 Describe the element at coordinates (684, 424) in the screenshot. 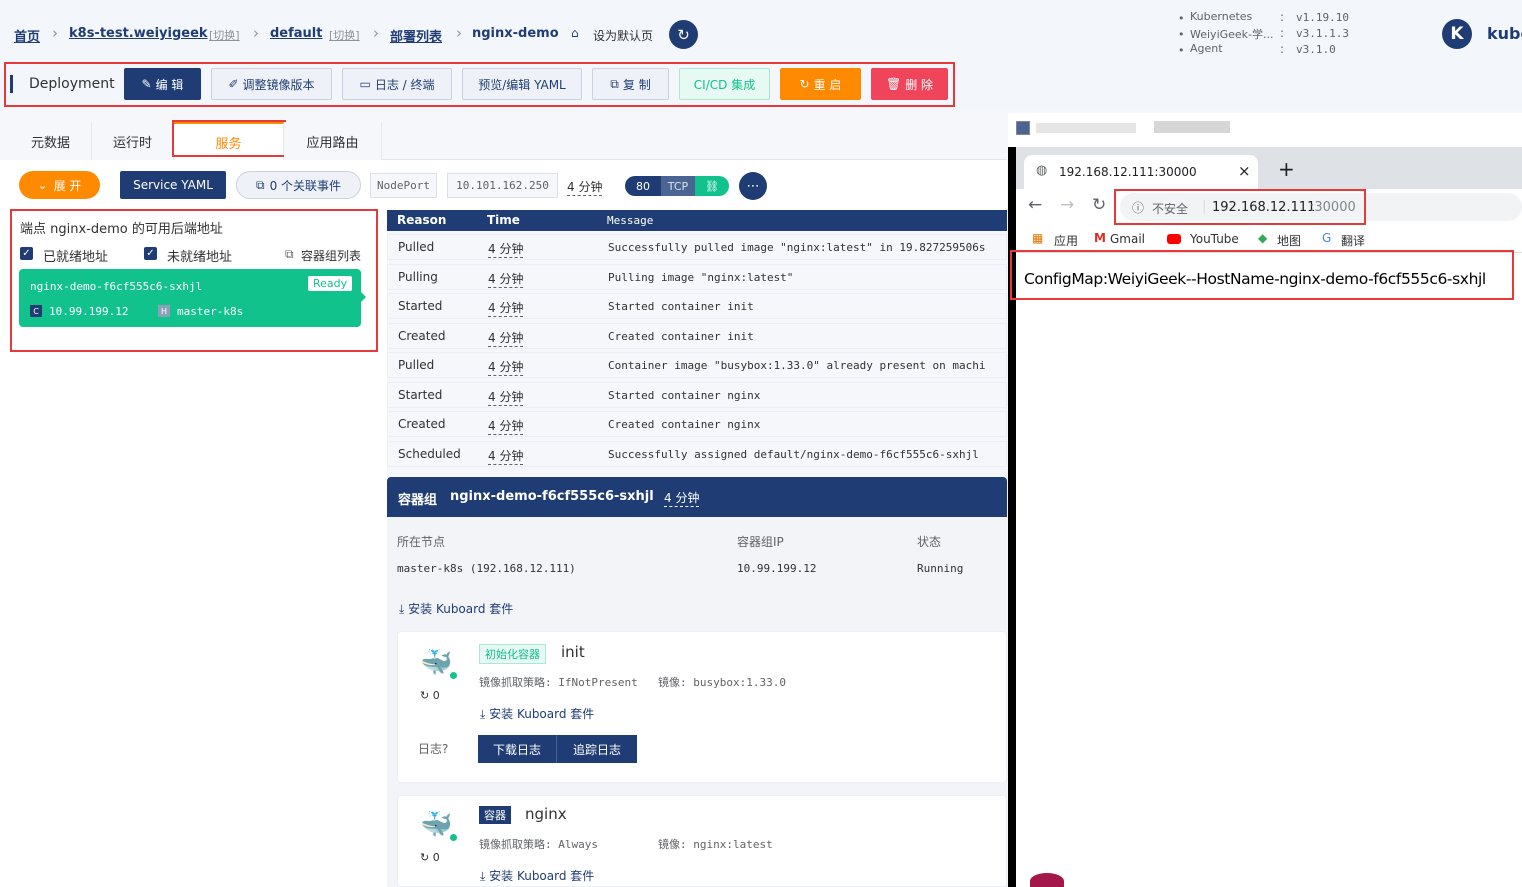

I see `event-message: Created container nginx` at that location.